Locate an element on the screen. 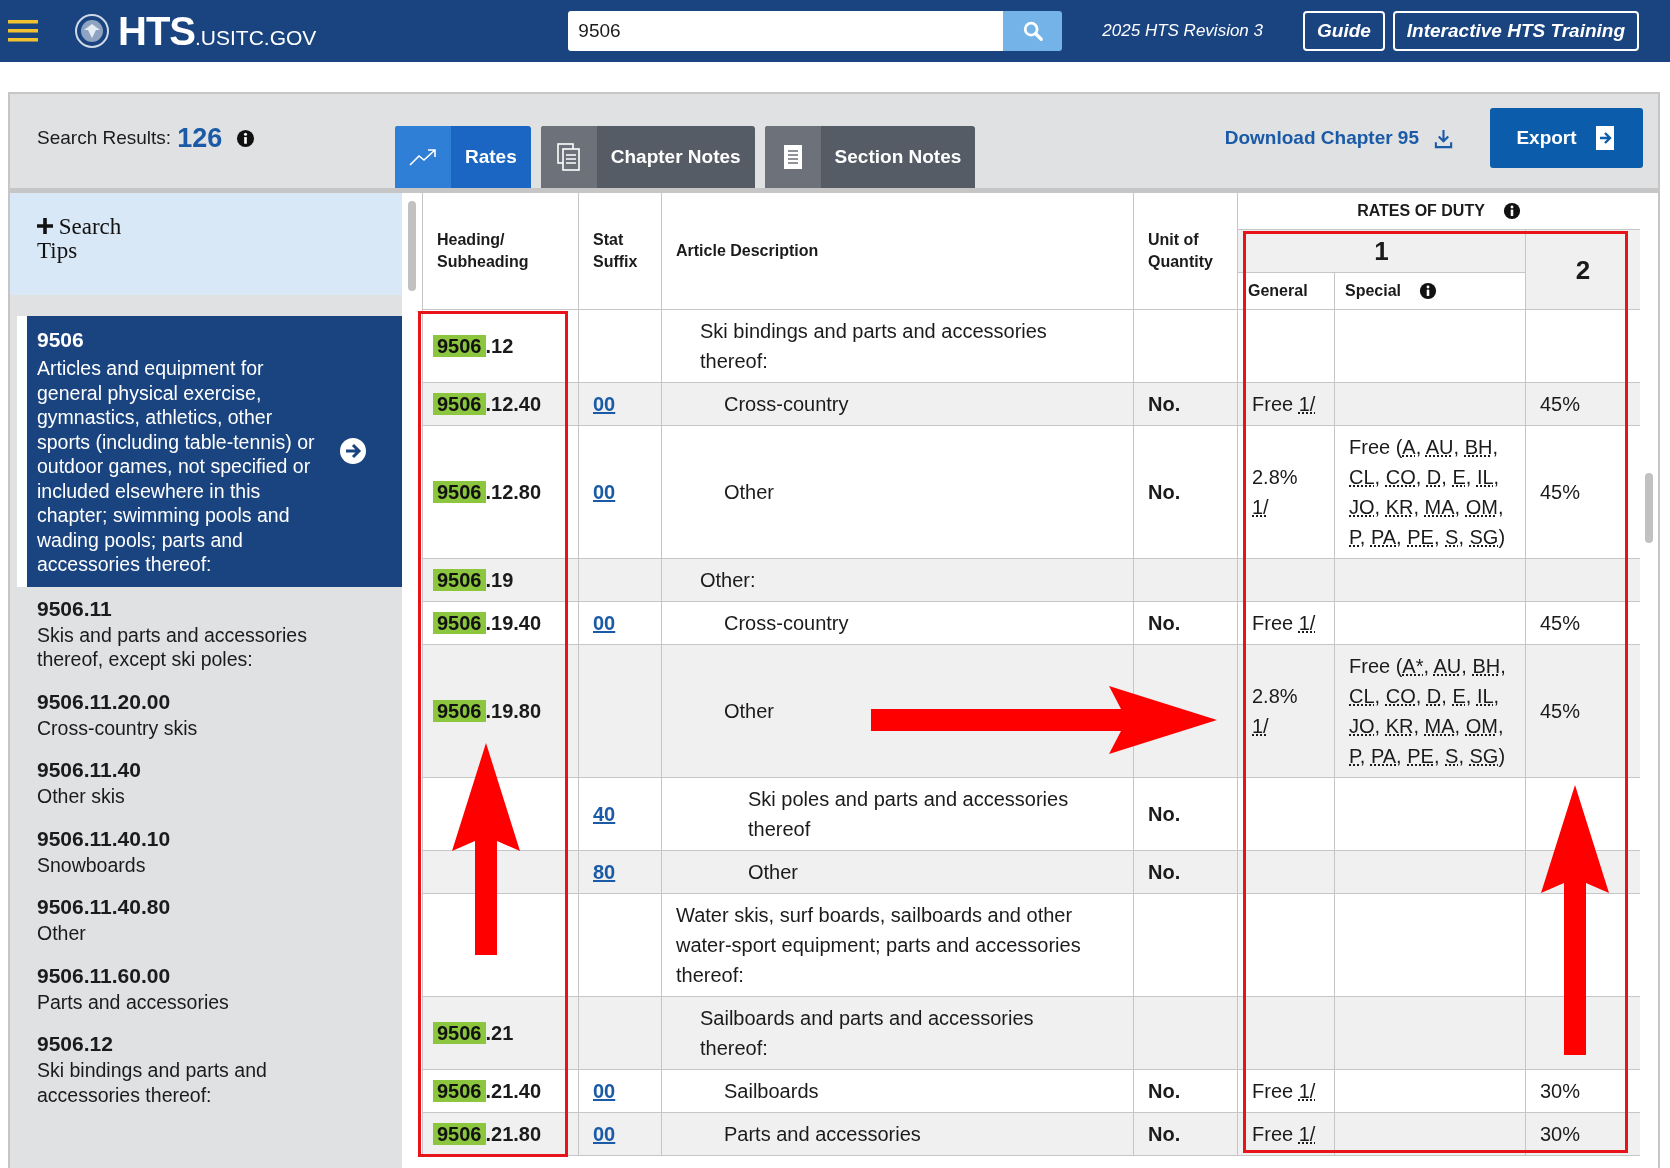  article-description: Sailboards and parts and accessories thereof: is located at coordinates (867, 1033).